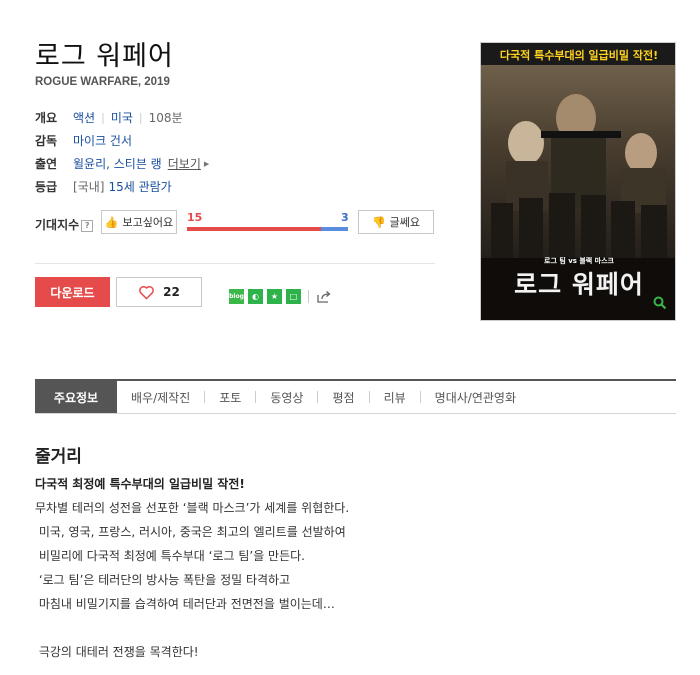  Describe the element at coordinates (147, 292) in the screenshot. I see `heart-icon` at that location.